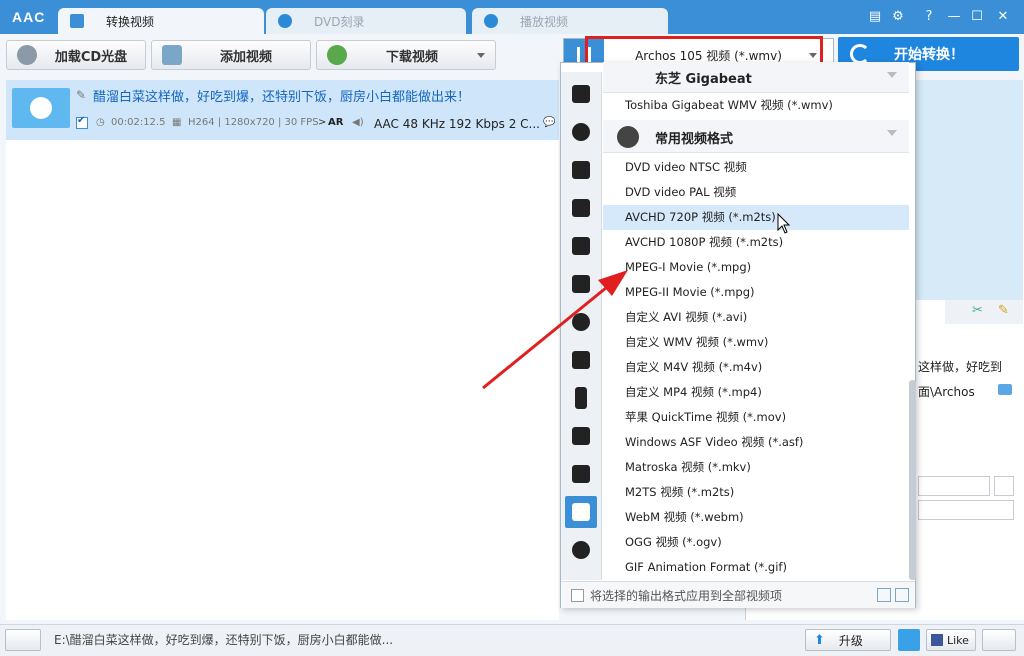 The height and width of the screenshot is (656, 1024). Describe the element at coordinates (756, 492) in the screenshot. I see `format-item: M2TS 视频 (*.m2ts)` at that location.